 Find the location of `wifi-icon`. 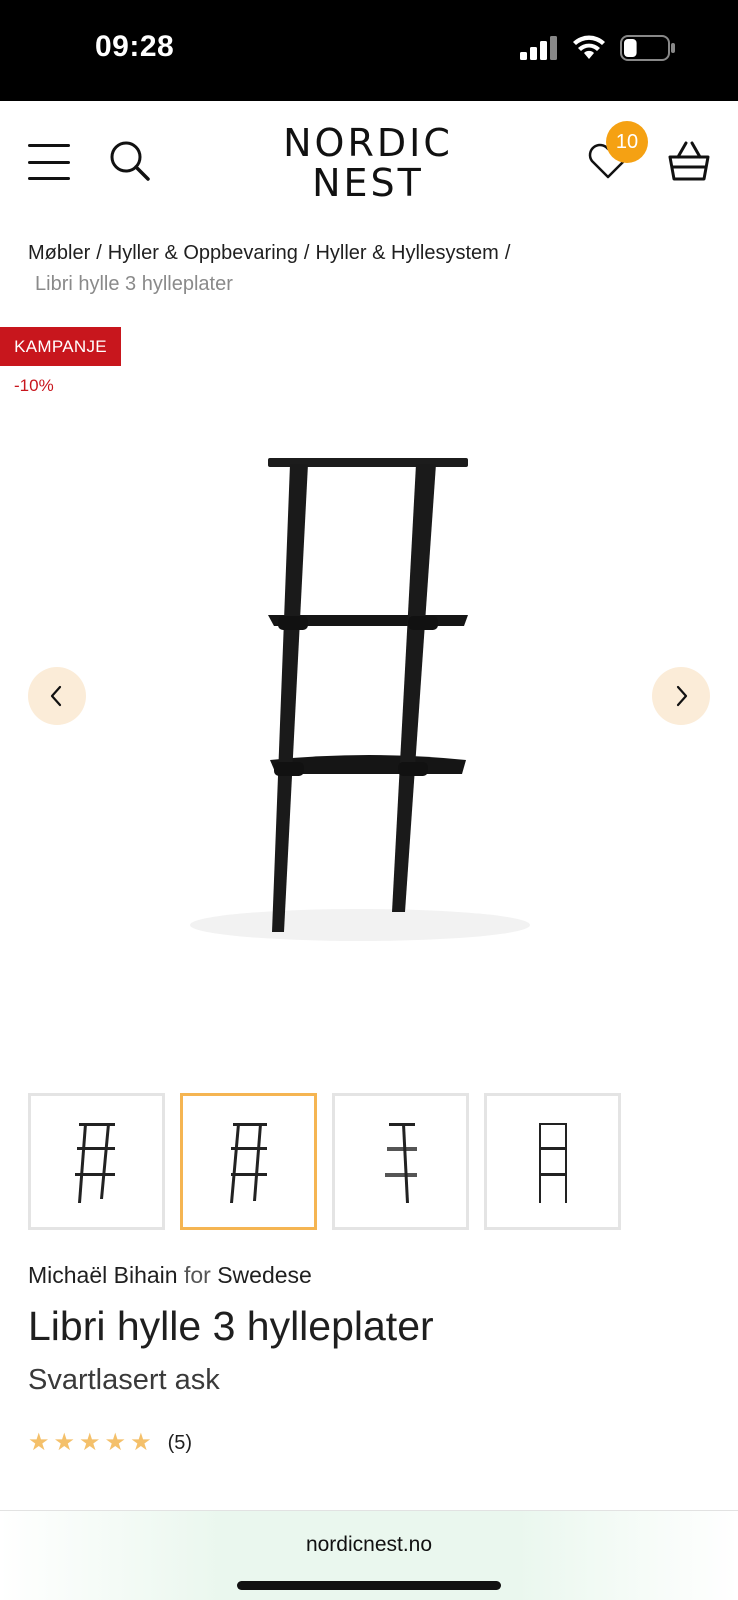

wifi-icon is located at coordinates (589, 47).